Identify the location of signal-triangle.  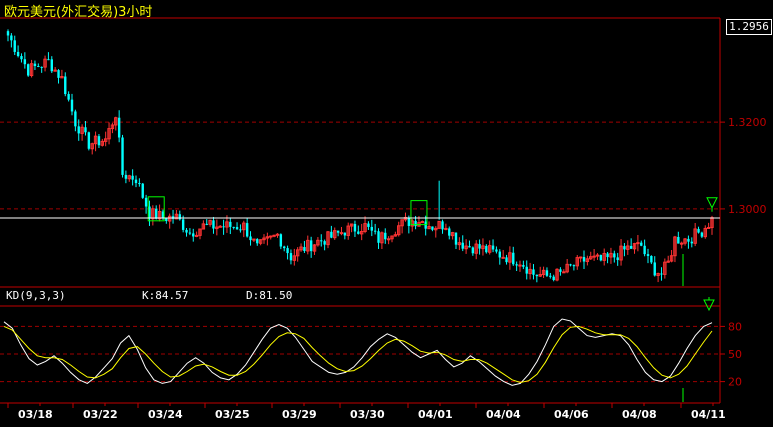
(712, 203).